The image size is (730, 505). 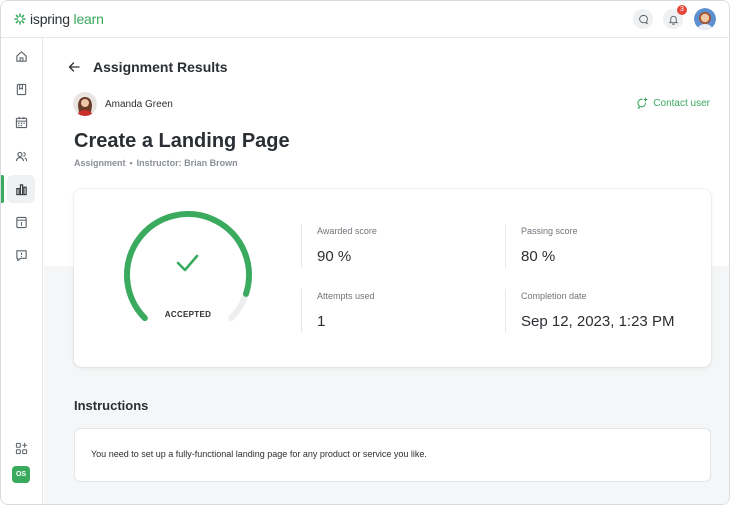 I want to click on sidebar-item-reports, so click(x=21, y=189).